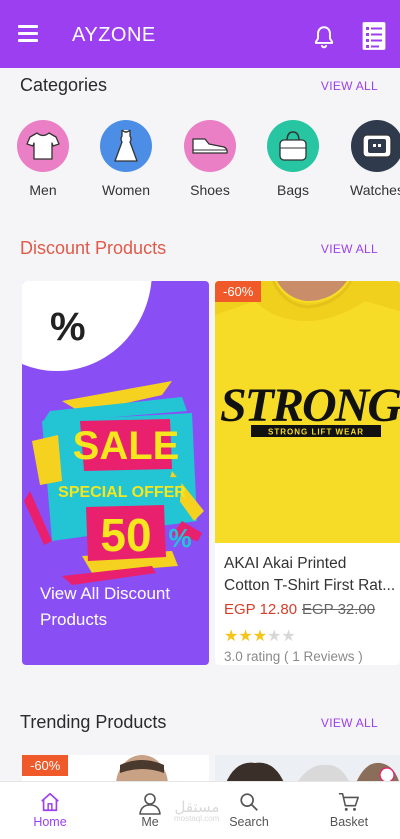 This screenshot has height=839, width=400. What do you see at coordinates (126, 190) in the screenshot?
I see `category-label: Women` at bounding box center [126, 190].